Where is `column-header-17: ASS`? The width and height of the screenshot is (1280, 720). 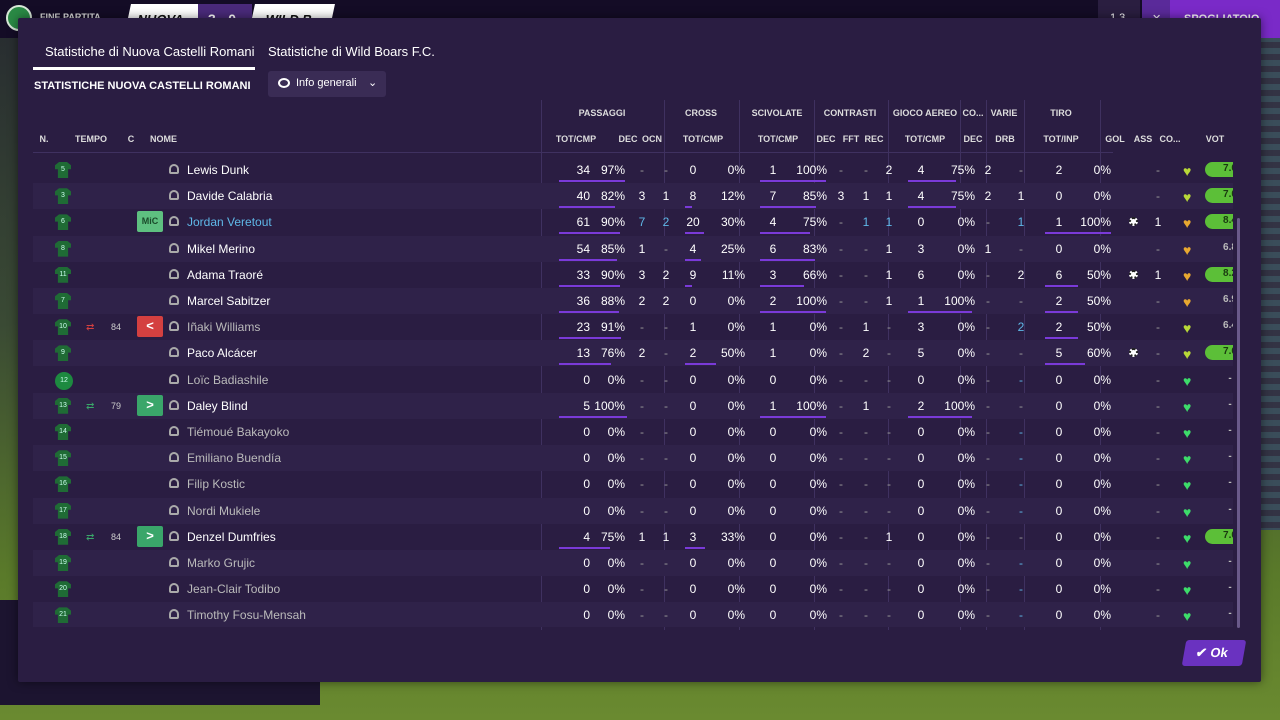
column-header-17: ASS is located at coordinates (1143, 139).